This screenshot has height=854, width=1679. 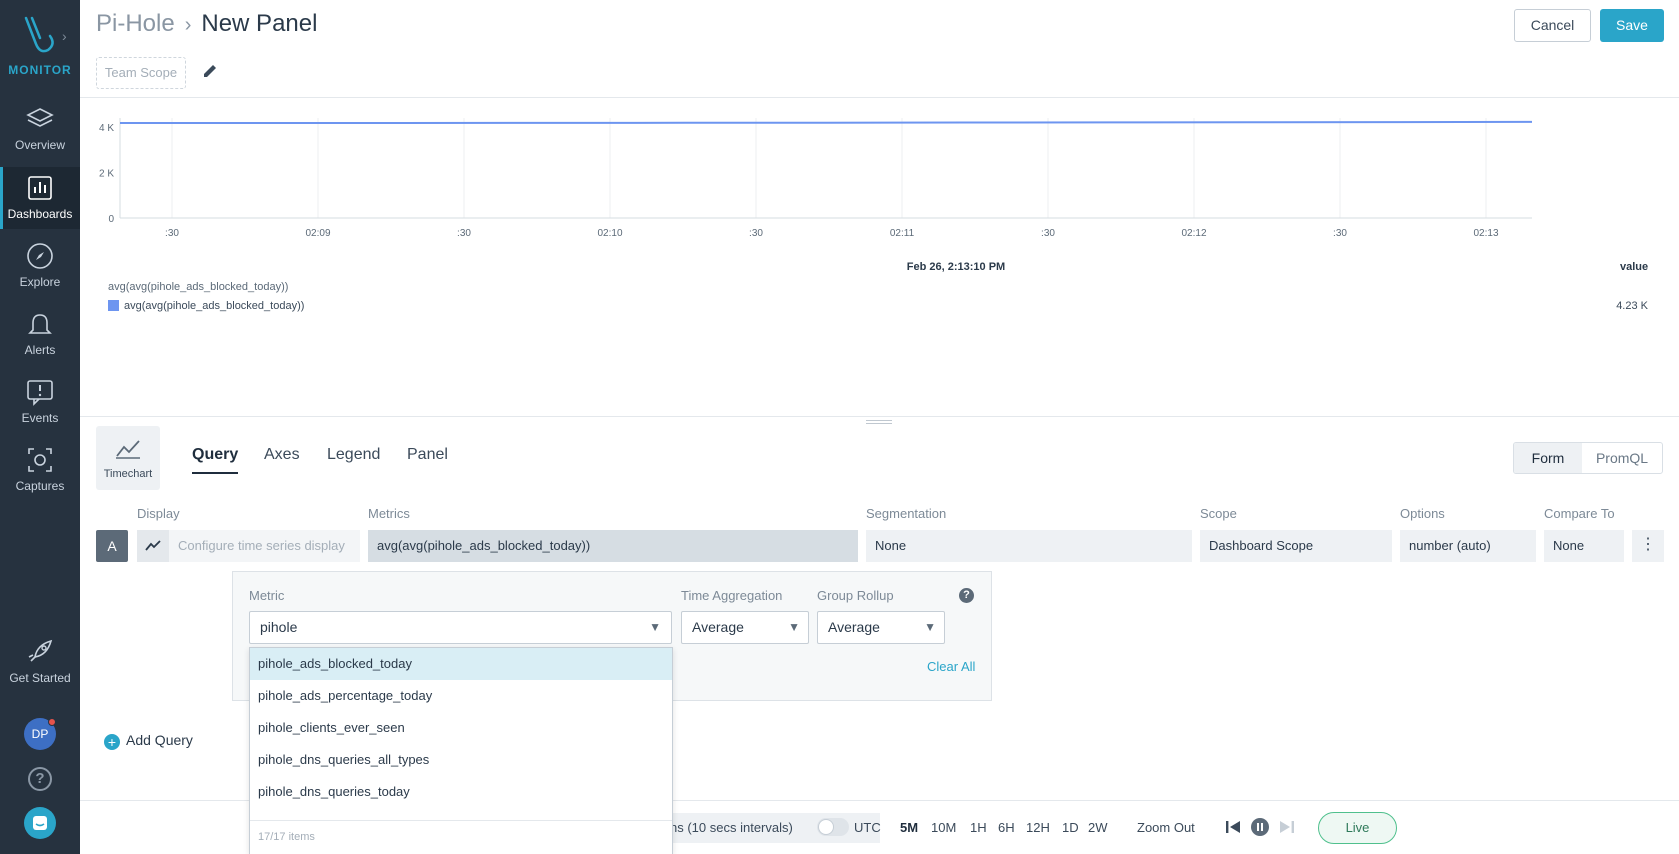 What do you see at coordinates (141, 73) in the screenshot?
I see `team-scope-button: Team Scope` at bounding box center [141, 73].